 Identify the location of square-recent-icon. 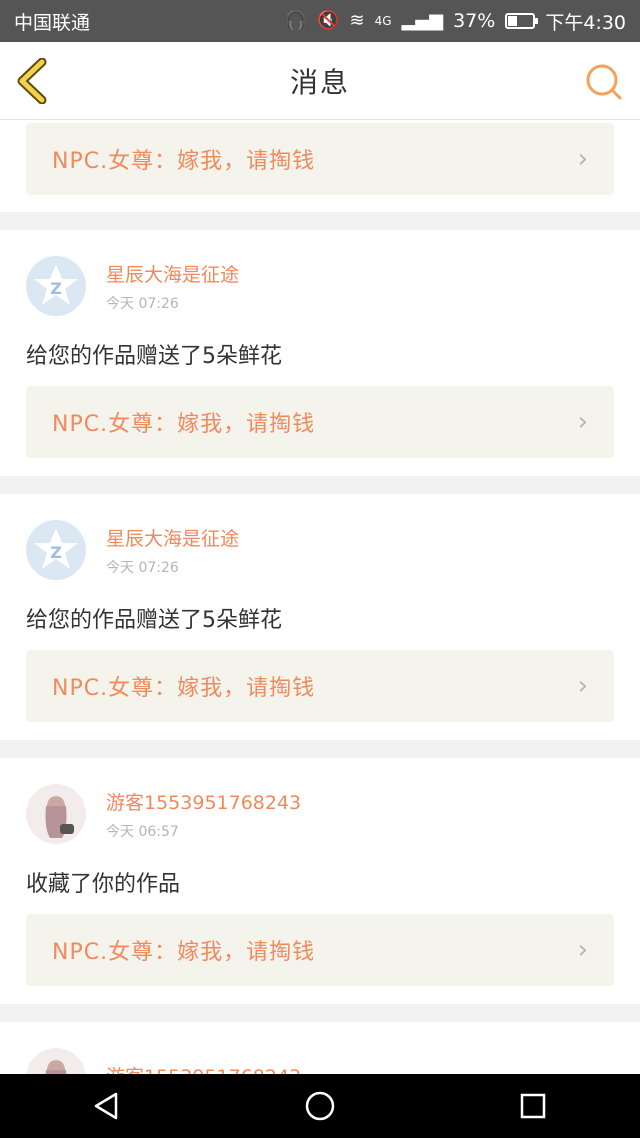
(533, 1106).